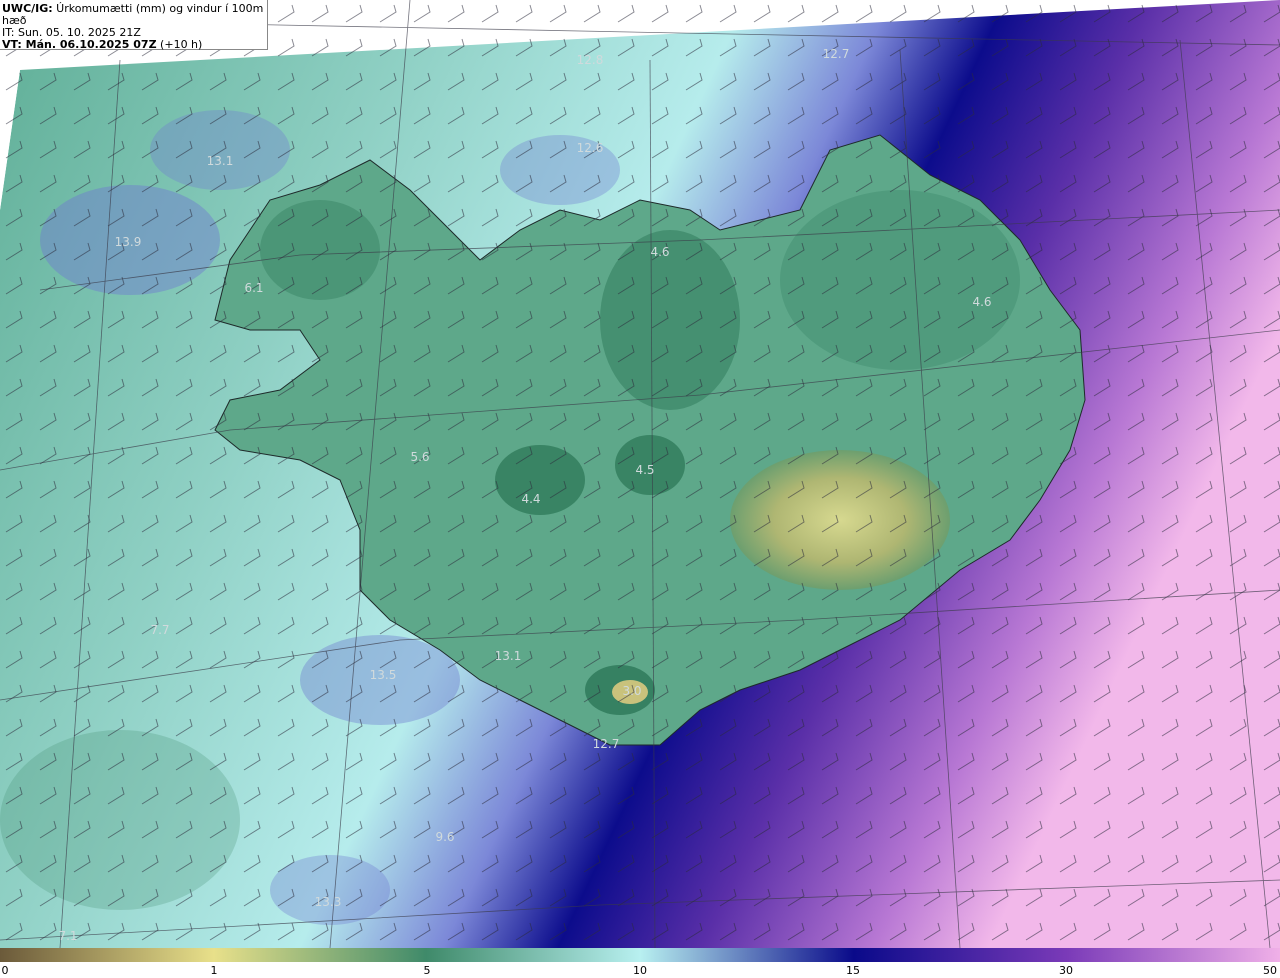  I want to click on colorbar-ticks: 0 1 5 10 15 30 50, so click(640, 970).